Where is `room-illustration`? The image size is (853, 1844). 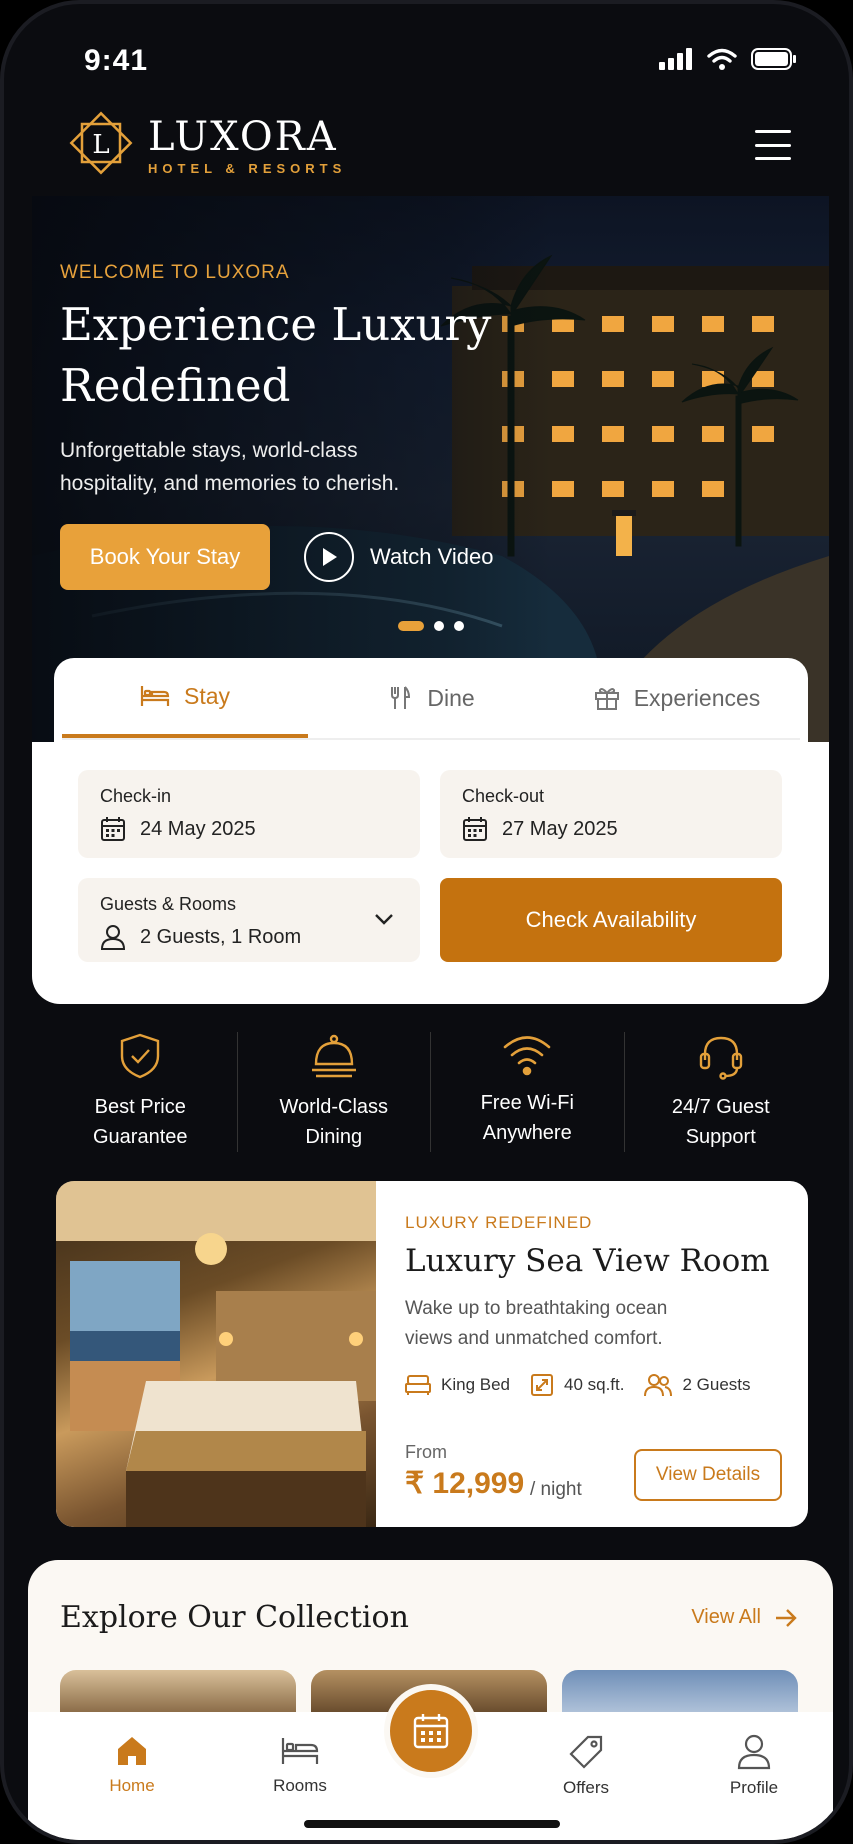 room-illustration is located at coordinates (216, 1354).